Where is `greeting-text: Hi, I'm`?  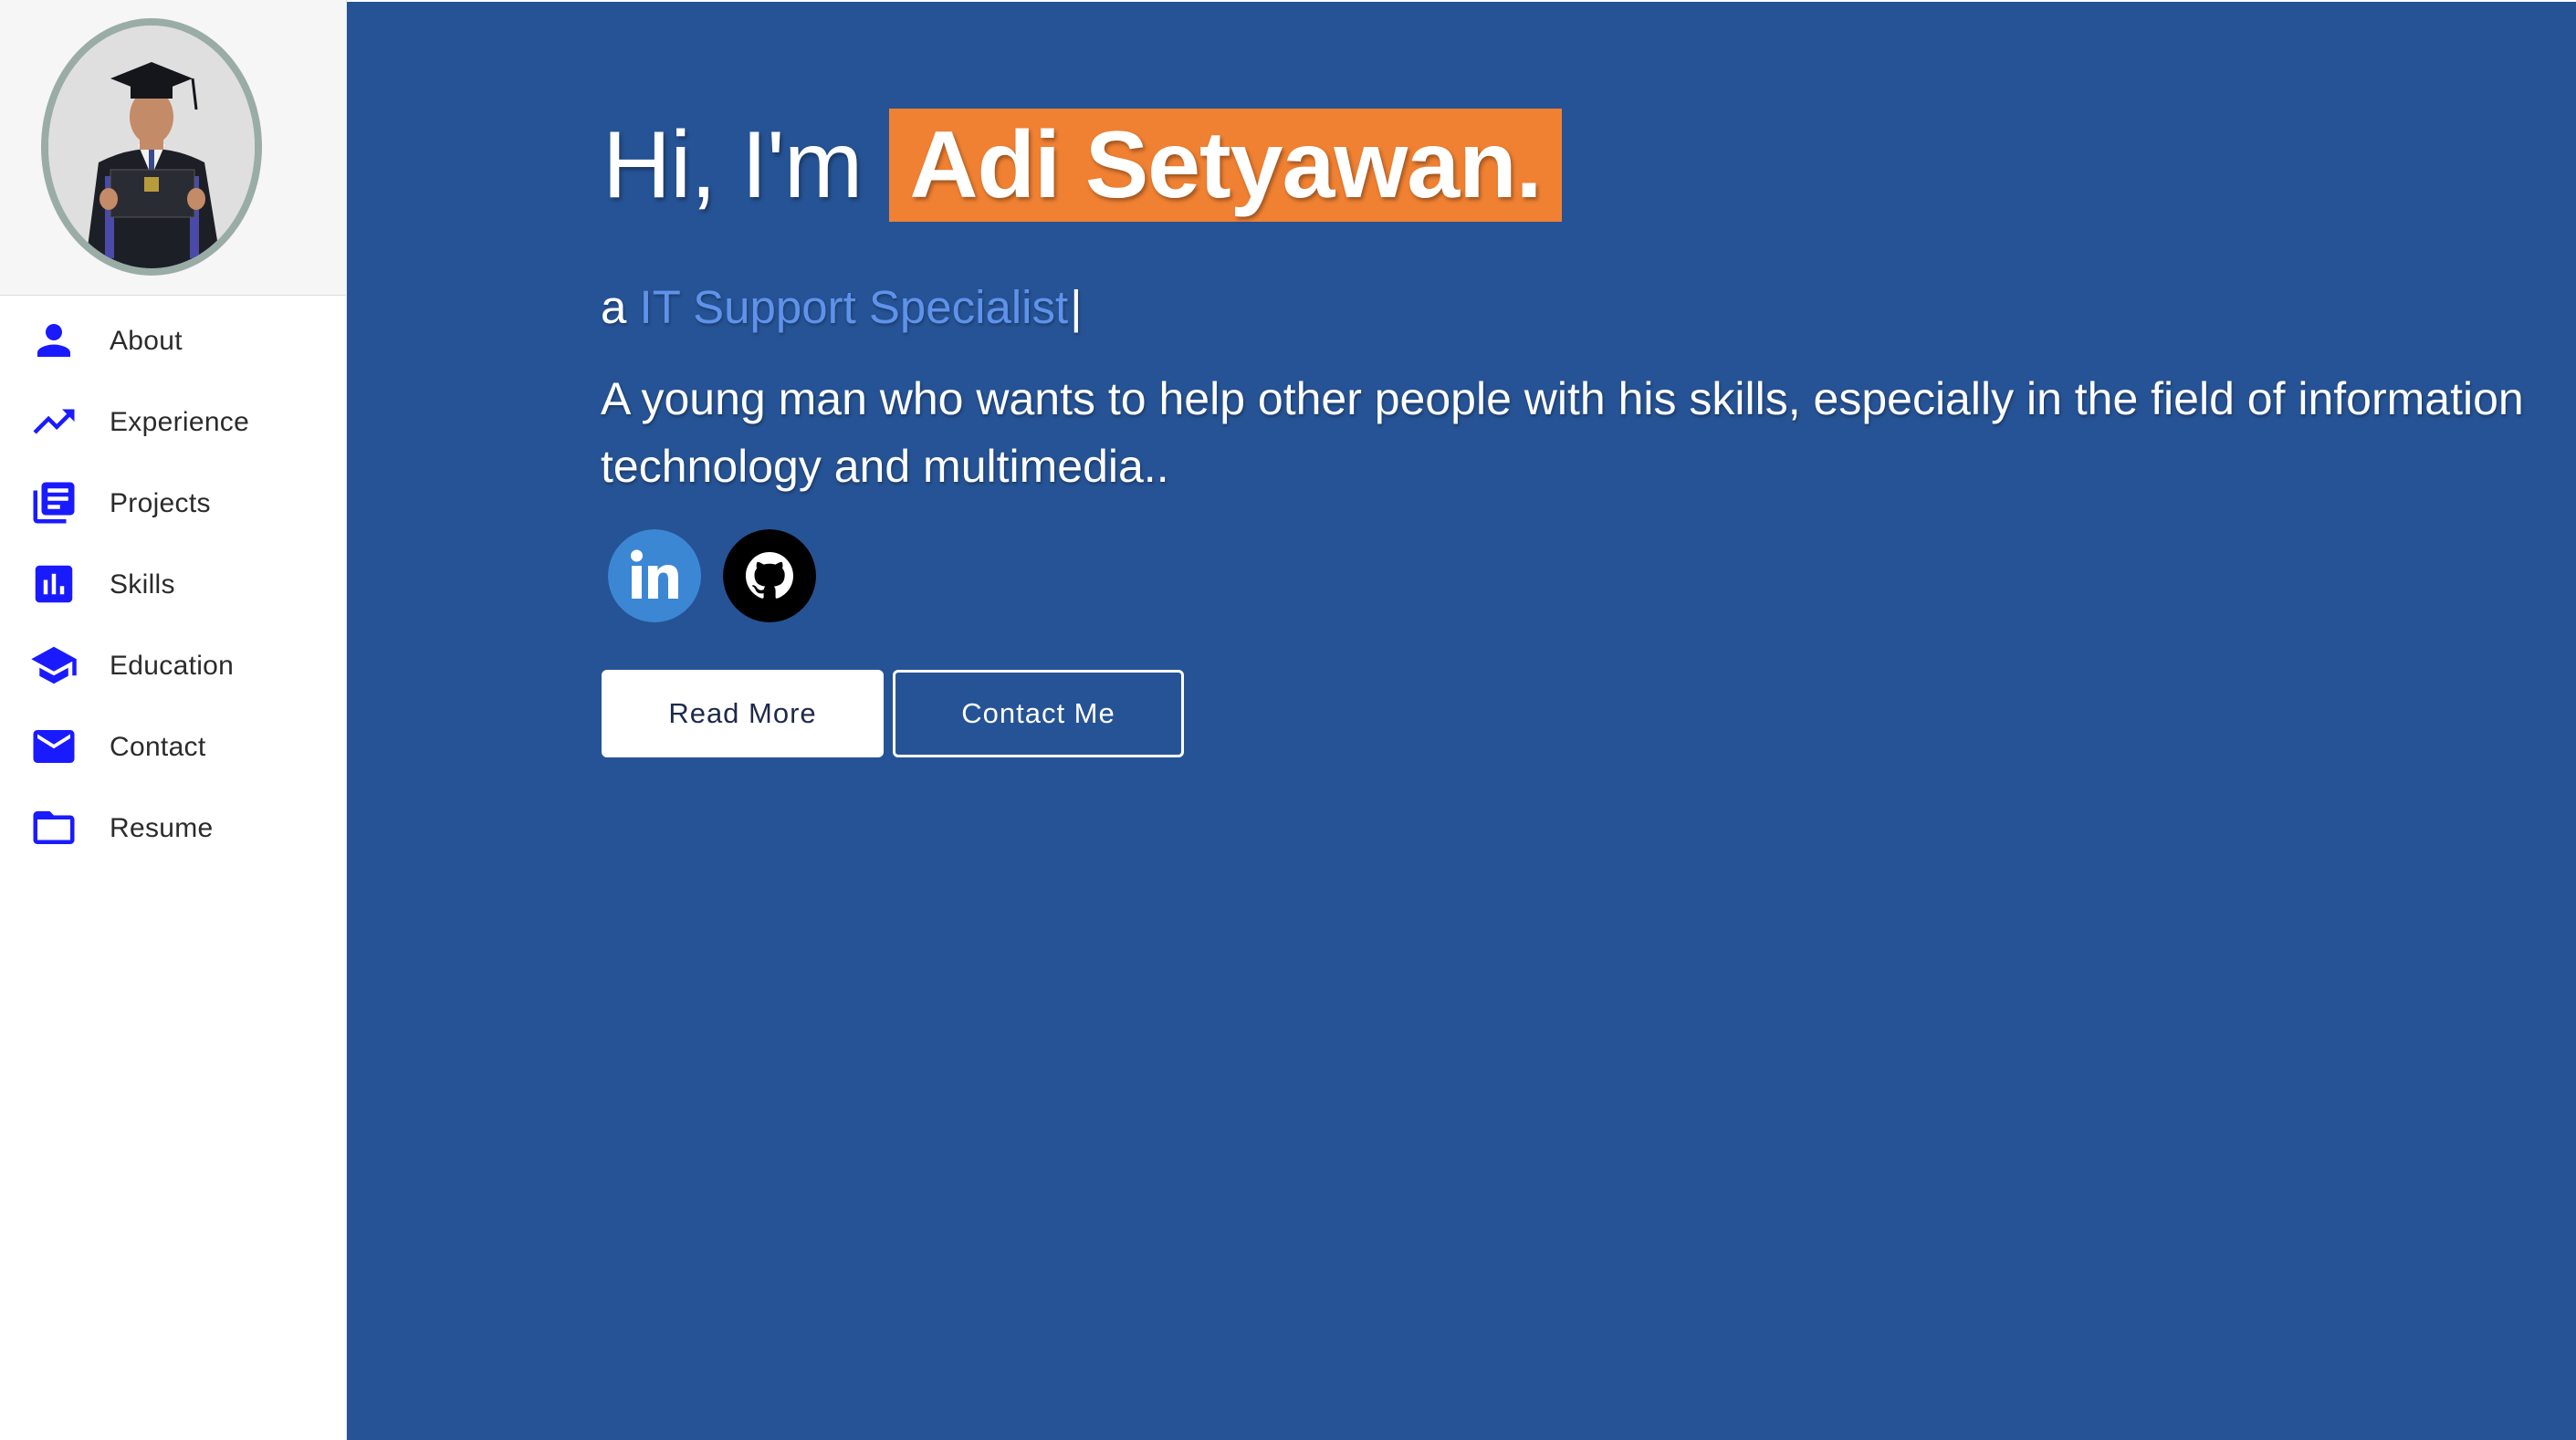 greeting-text: Hi, I'm is located at coordinates (732, 165).